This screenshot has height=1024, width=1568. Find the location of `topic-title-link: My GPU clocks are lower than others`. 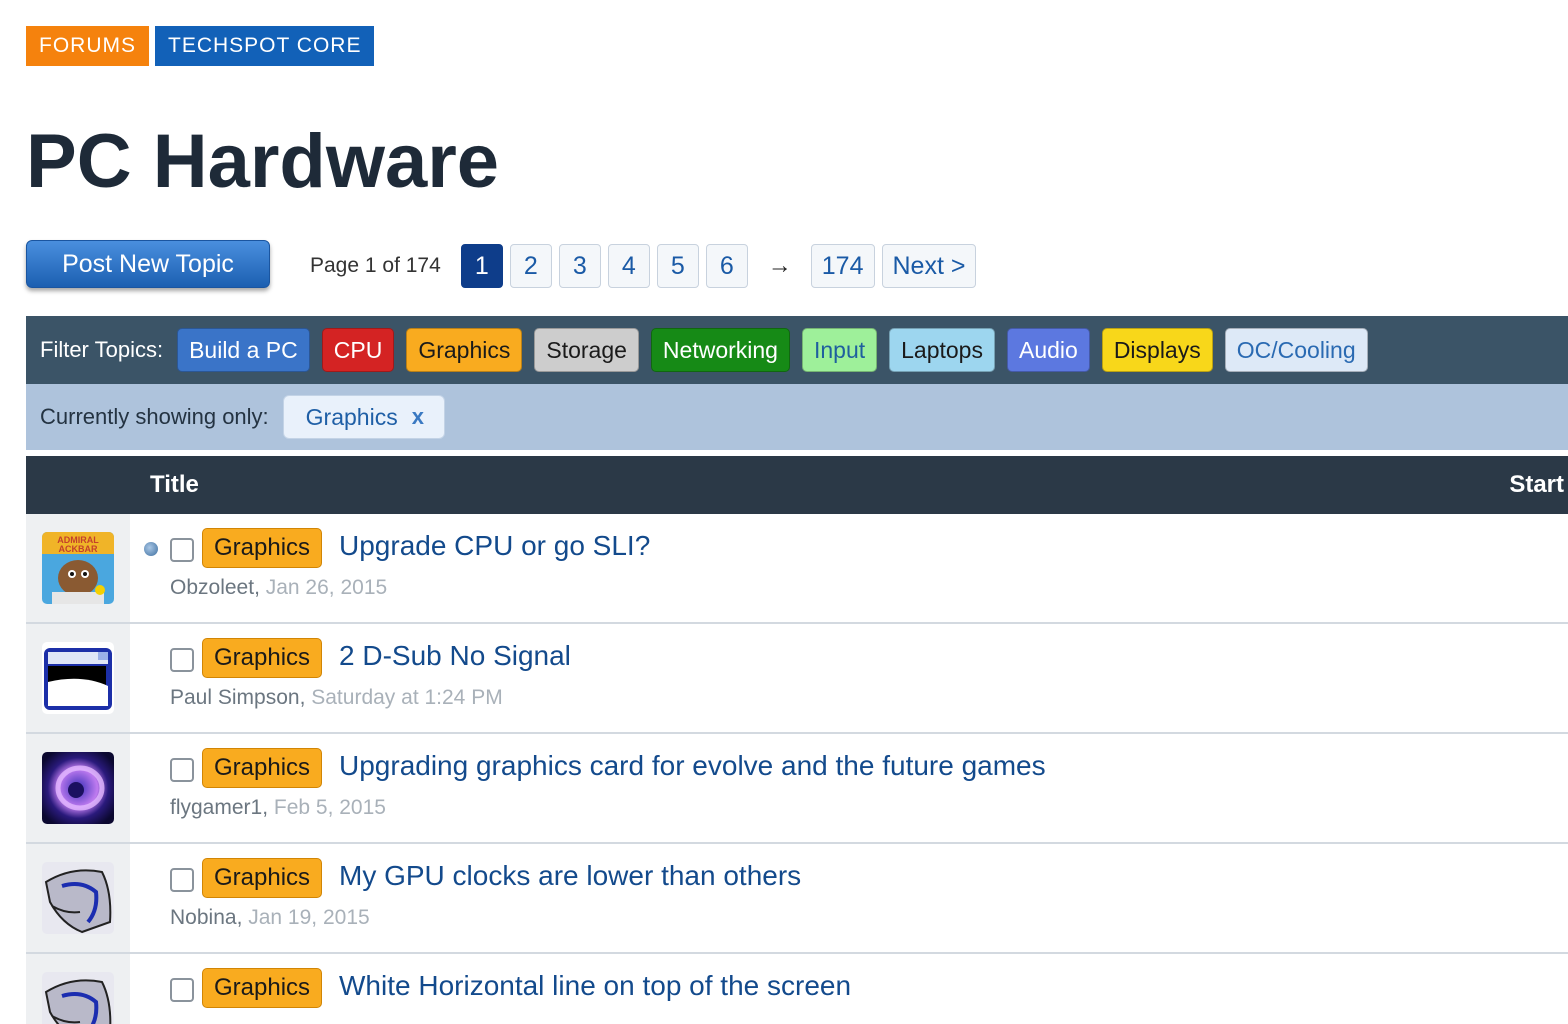

topic-title-link: My GPU clocks are lower than others is located at coordinates (570, 876).